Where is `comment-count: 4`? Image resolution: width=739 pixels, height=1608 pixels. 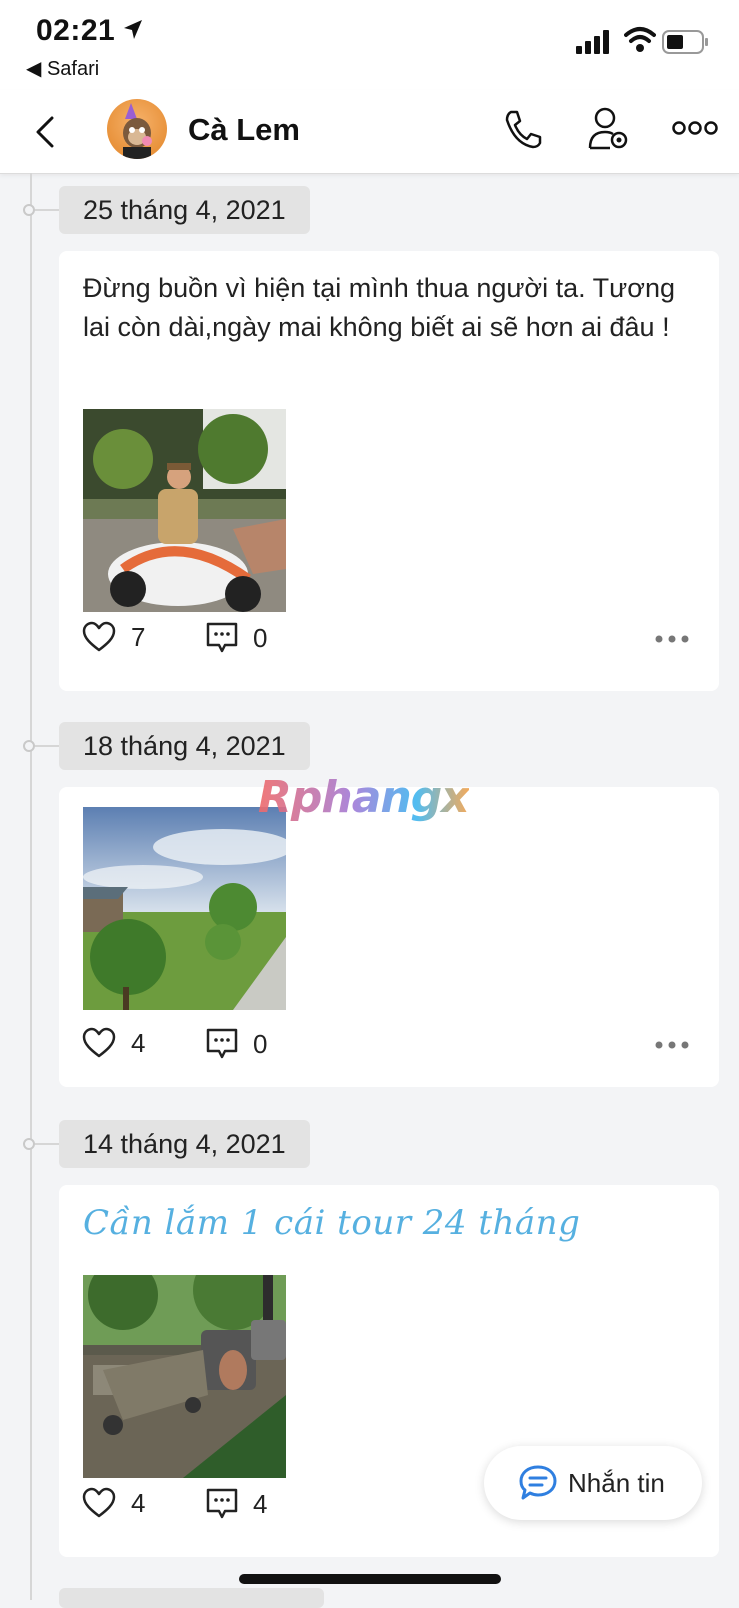
comment-count: 4 is located at coordinates (260, 1503).